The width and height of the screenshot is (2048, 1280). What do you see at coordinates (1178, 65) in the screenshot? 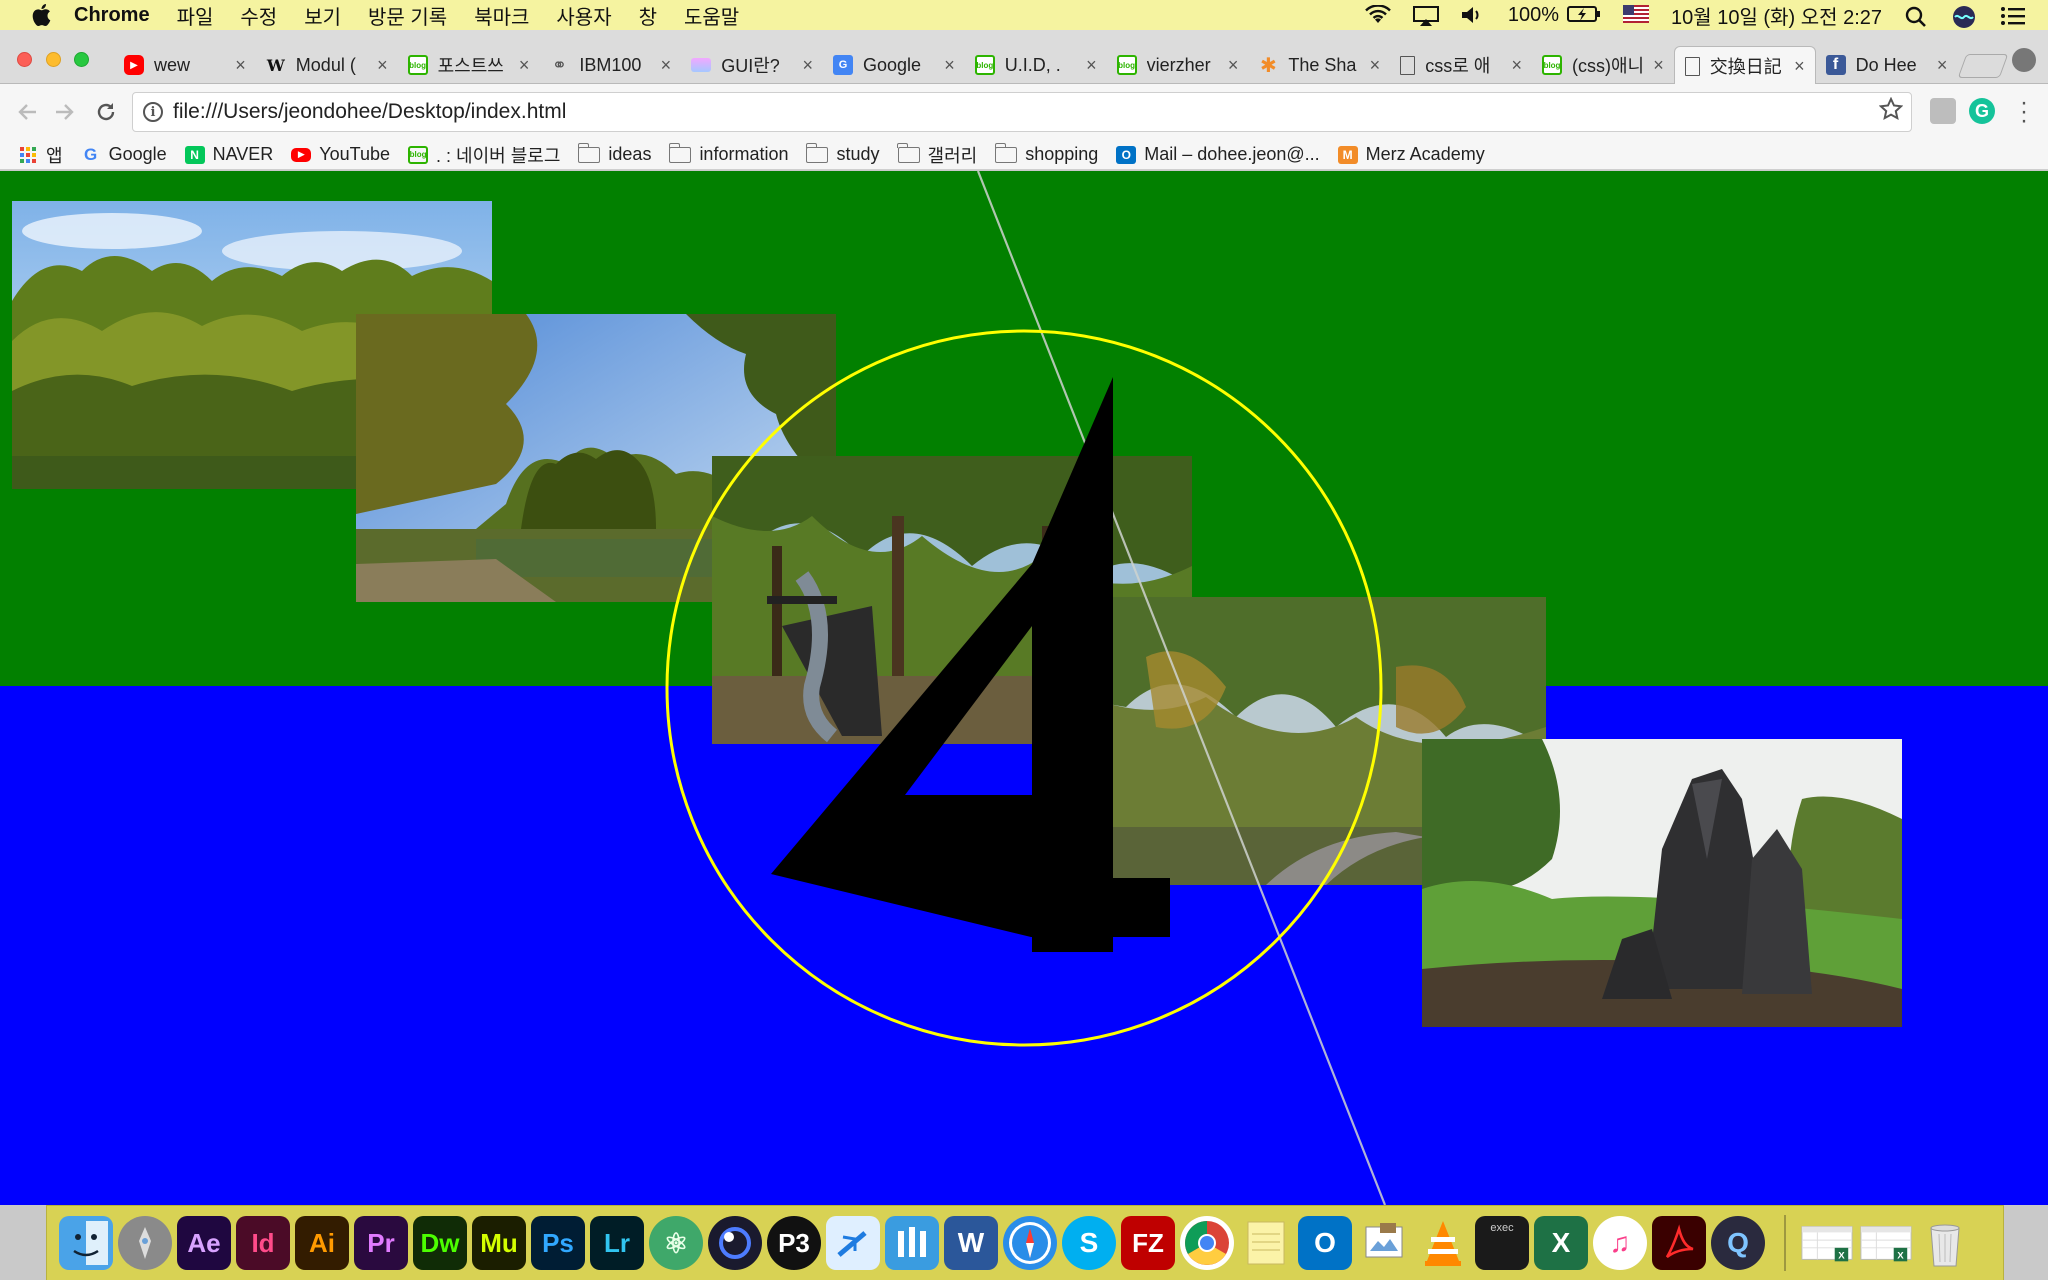
I see `tab-7: blog vierzher ×` at bounding box center [1178, 65].